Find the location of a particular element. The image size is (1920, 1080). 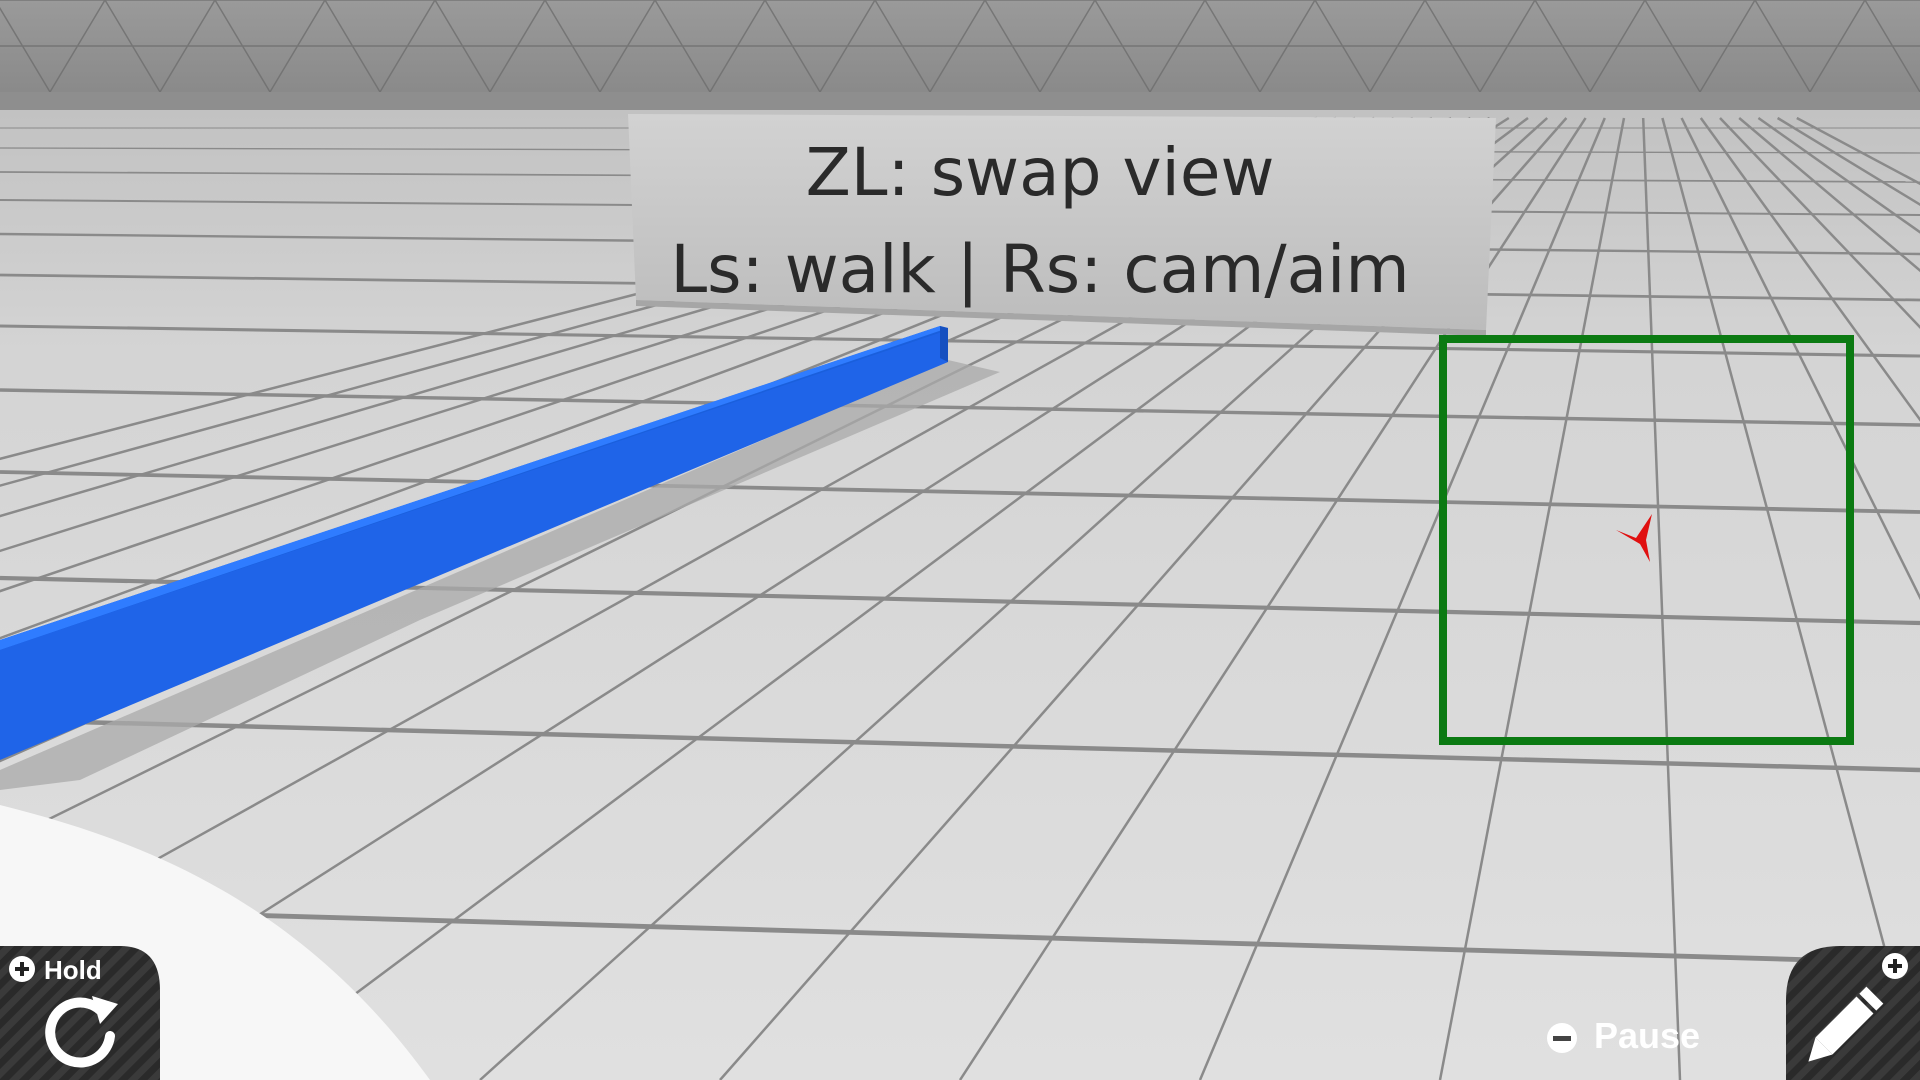

instruction-sign: ZL: swap view Ls: walk | Rs: cam/aim is located at coordinates (1062, 225).